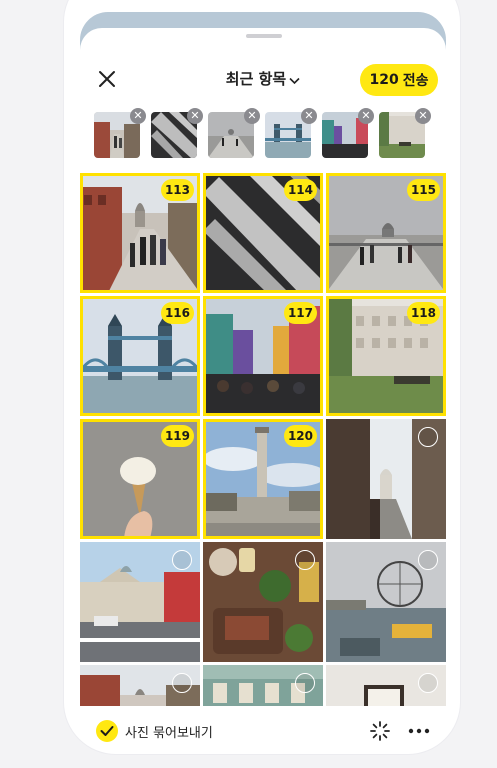 The image size is (497, 768). What do you see at coordinates (177, 313) in the screenshot?
I see `selection-order-badge: 116` at bounding box center [177, 313].